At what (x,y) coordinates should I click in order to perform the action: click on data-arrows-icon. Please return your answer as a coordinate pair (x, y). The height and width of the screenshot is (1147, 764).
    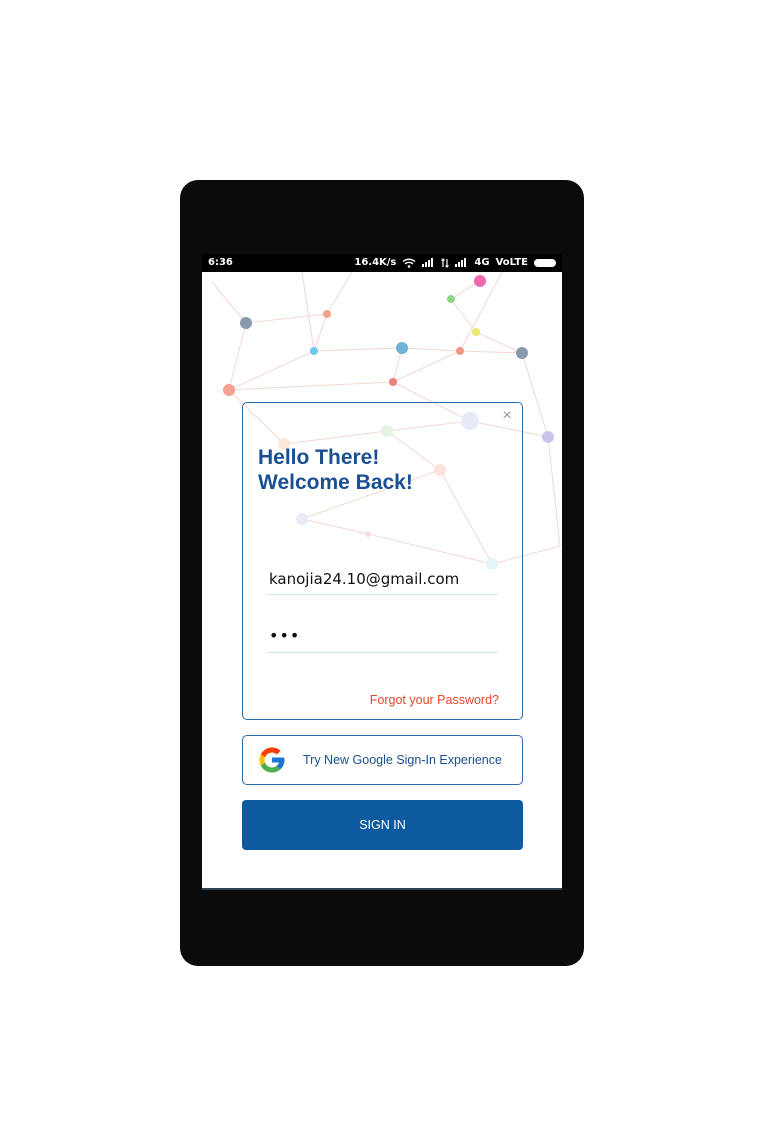
    Looking at the image, I should click on (445, 262).